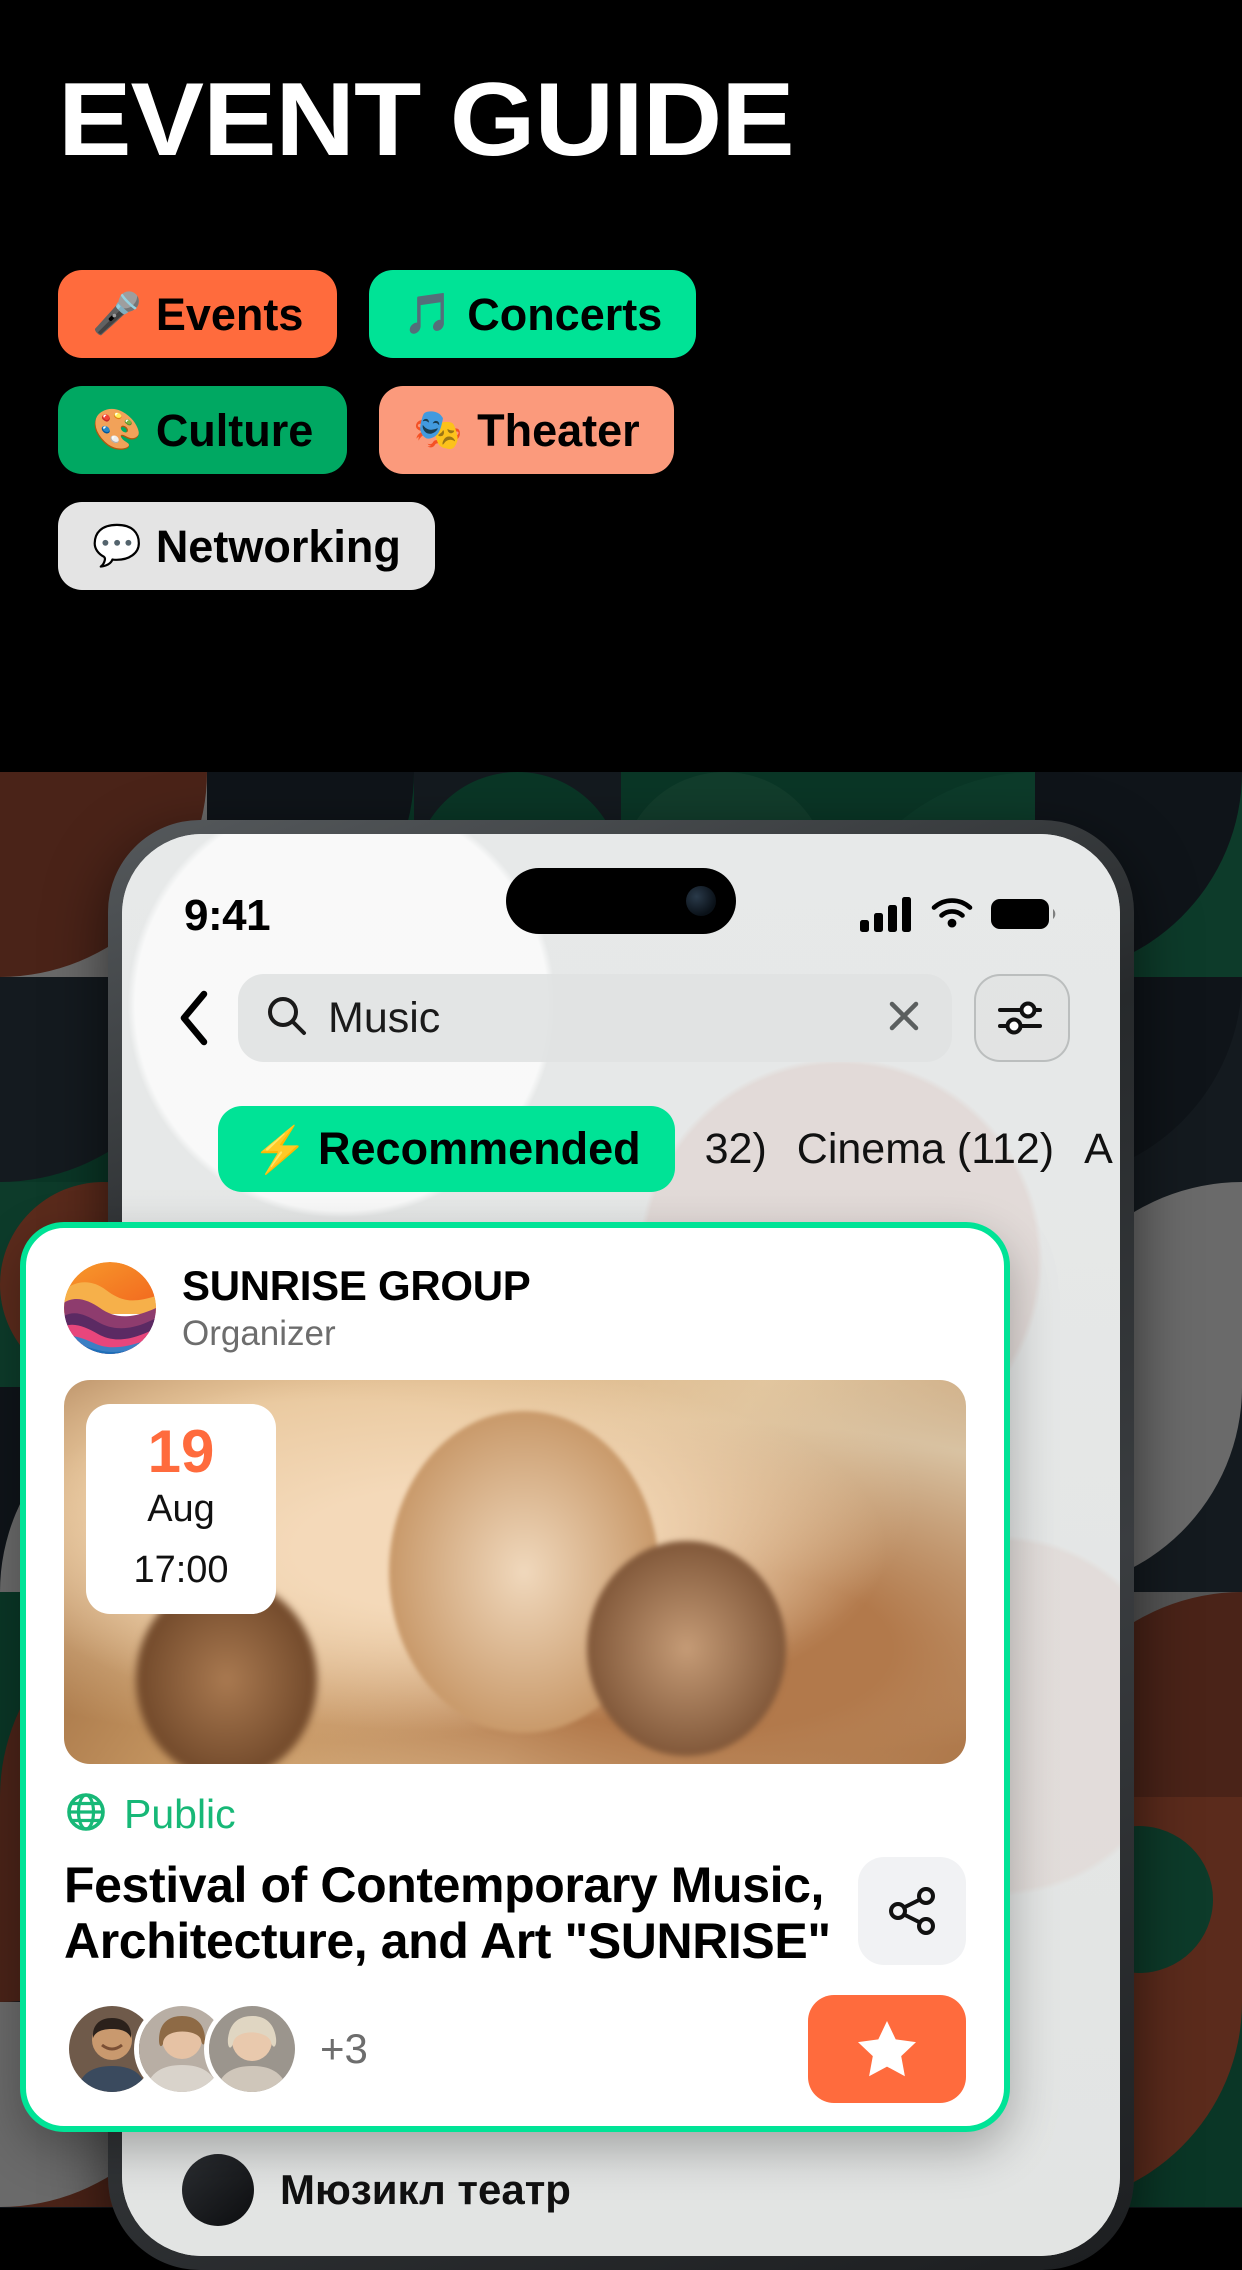 This screenshot has width=1242, height=2270. Describe the element at coordinates (117, 430) in the screenshot. I see `category-emoji-icon: 🎨` at that location.